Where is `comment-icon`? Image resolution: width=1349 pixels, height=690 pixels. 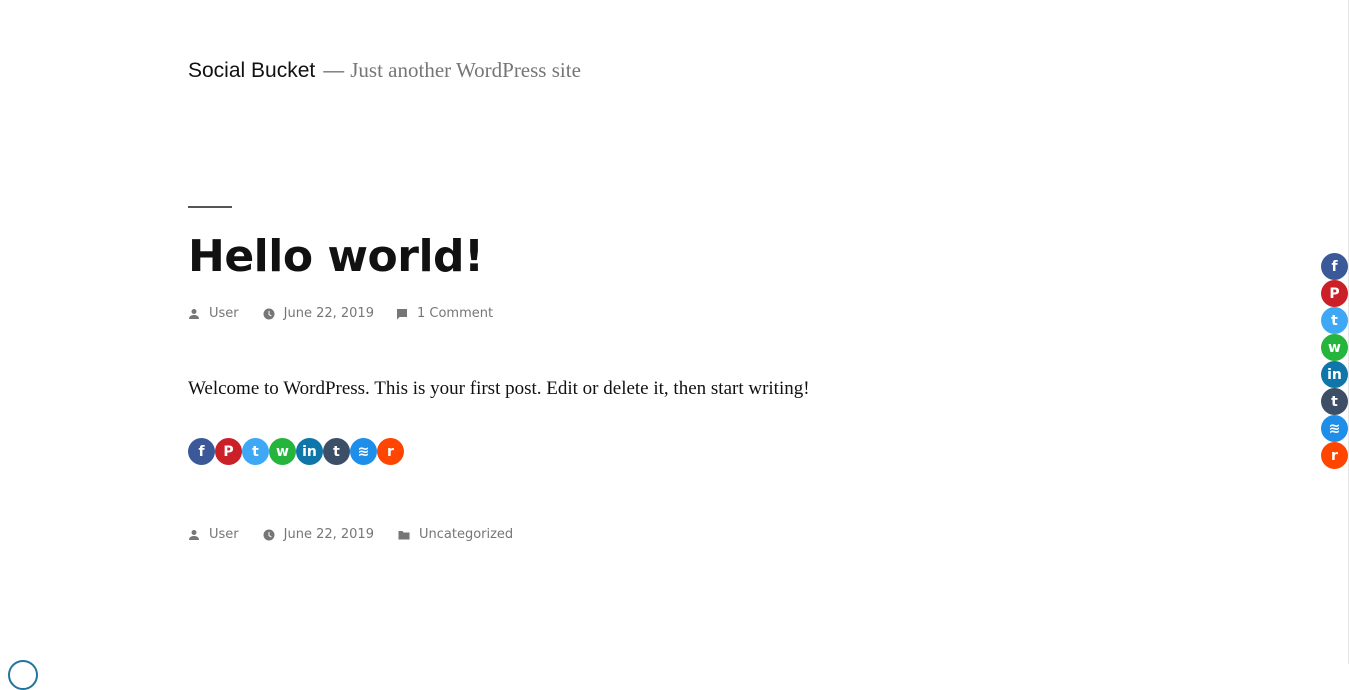
comment-icon is located at coordinates (402, 314).